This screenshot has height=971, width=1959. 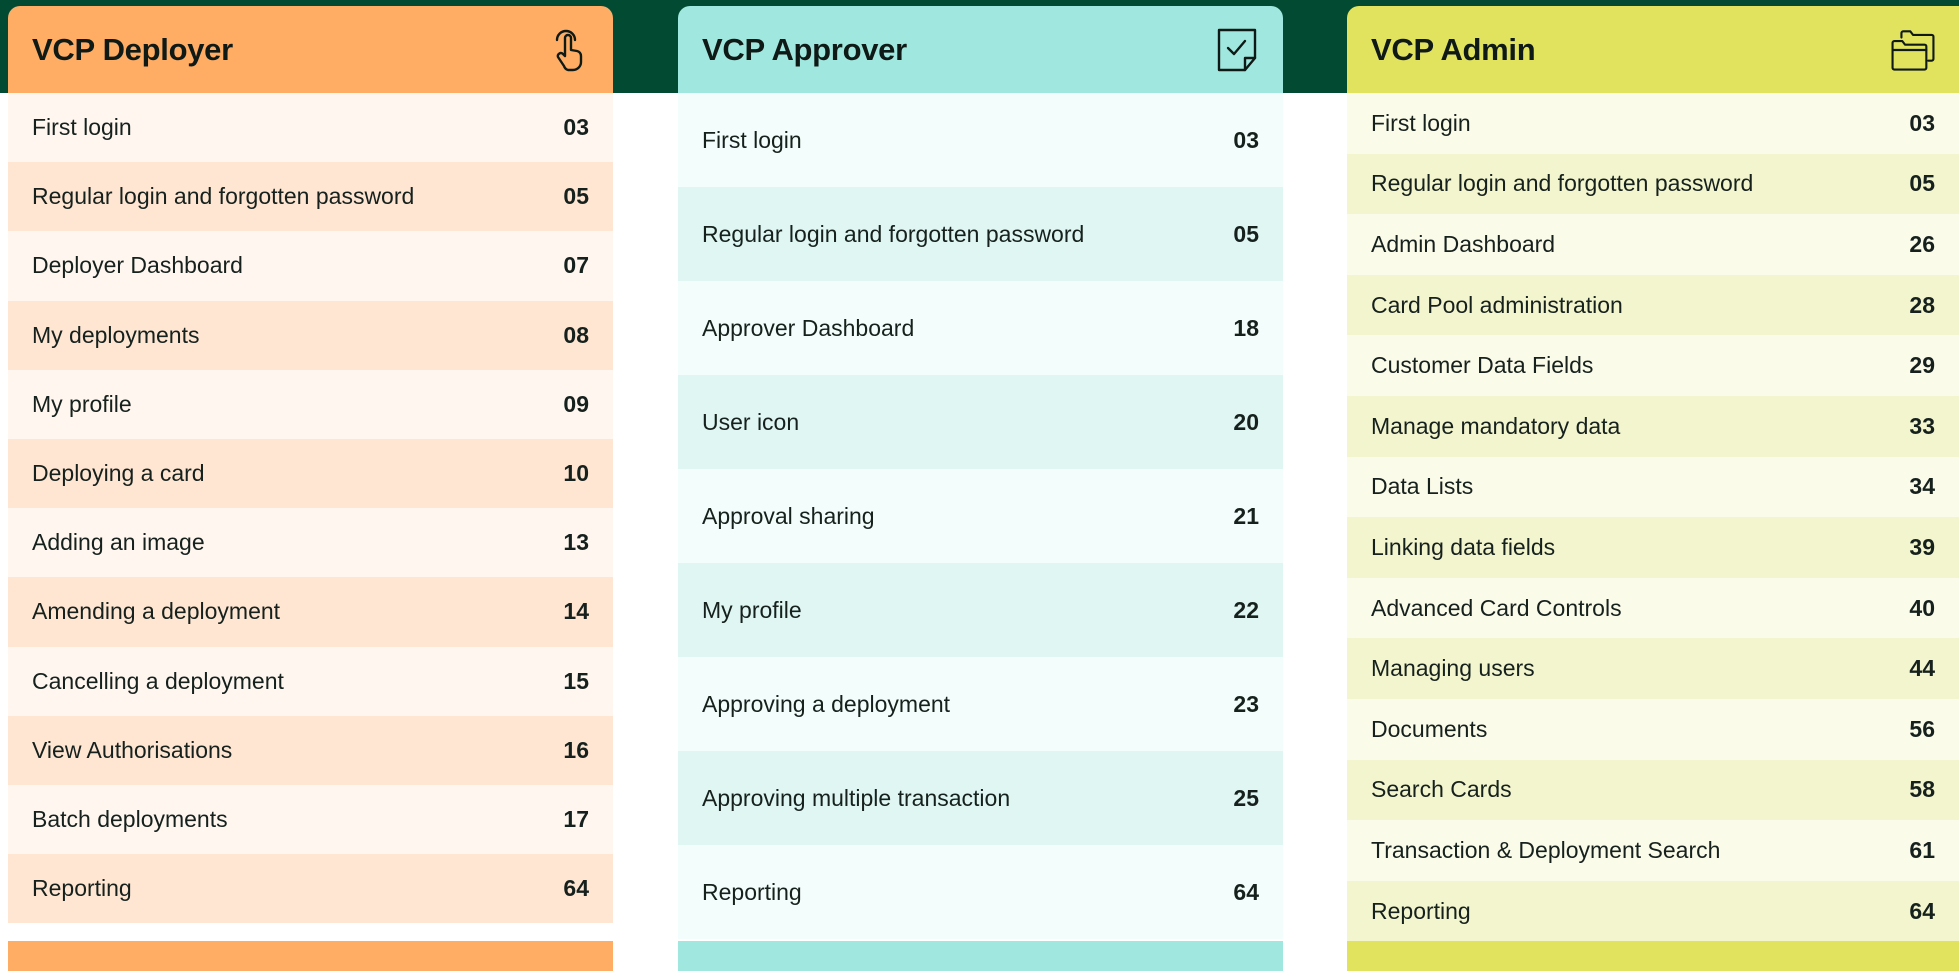 I want to click on folders-icon, so click(x=1913, y=50).